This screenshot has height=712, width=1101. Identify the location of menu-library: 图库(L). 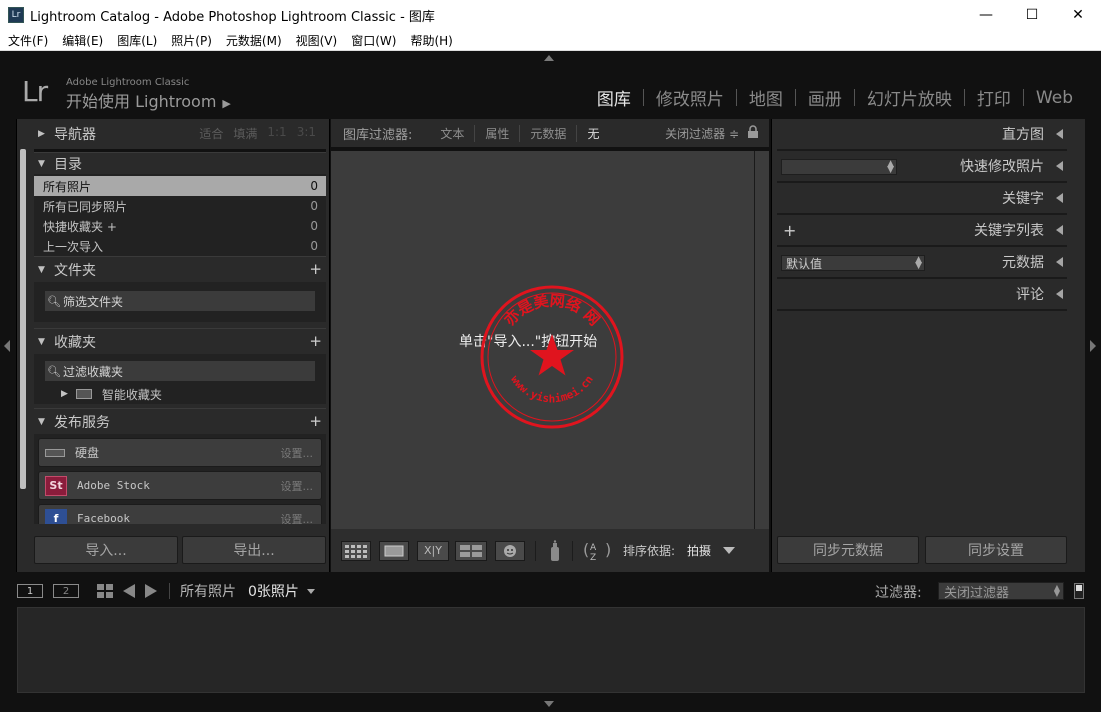
(137, 40).